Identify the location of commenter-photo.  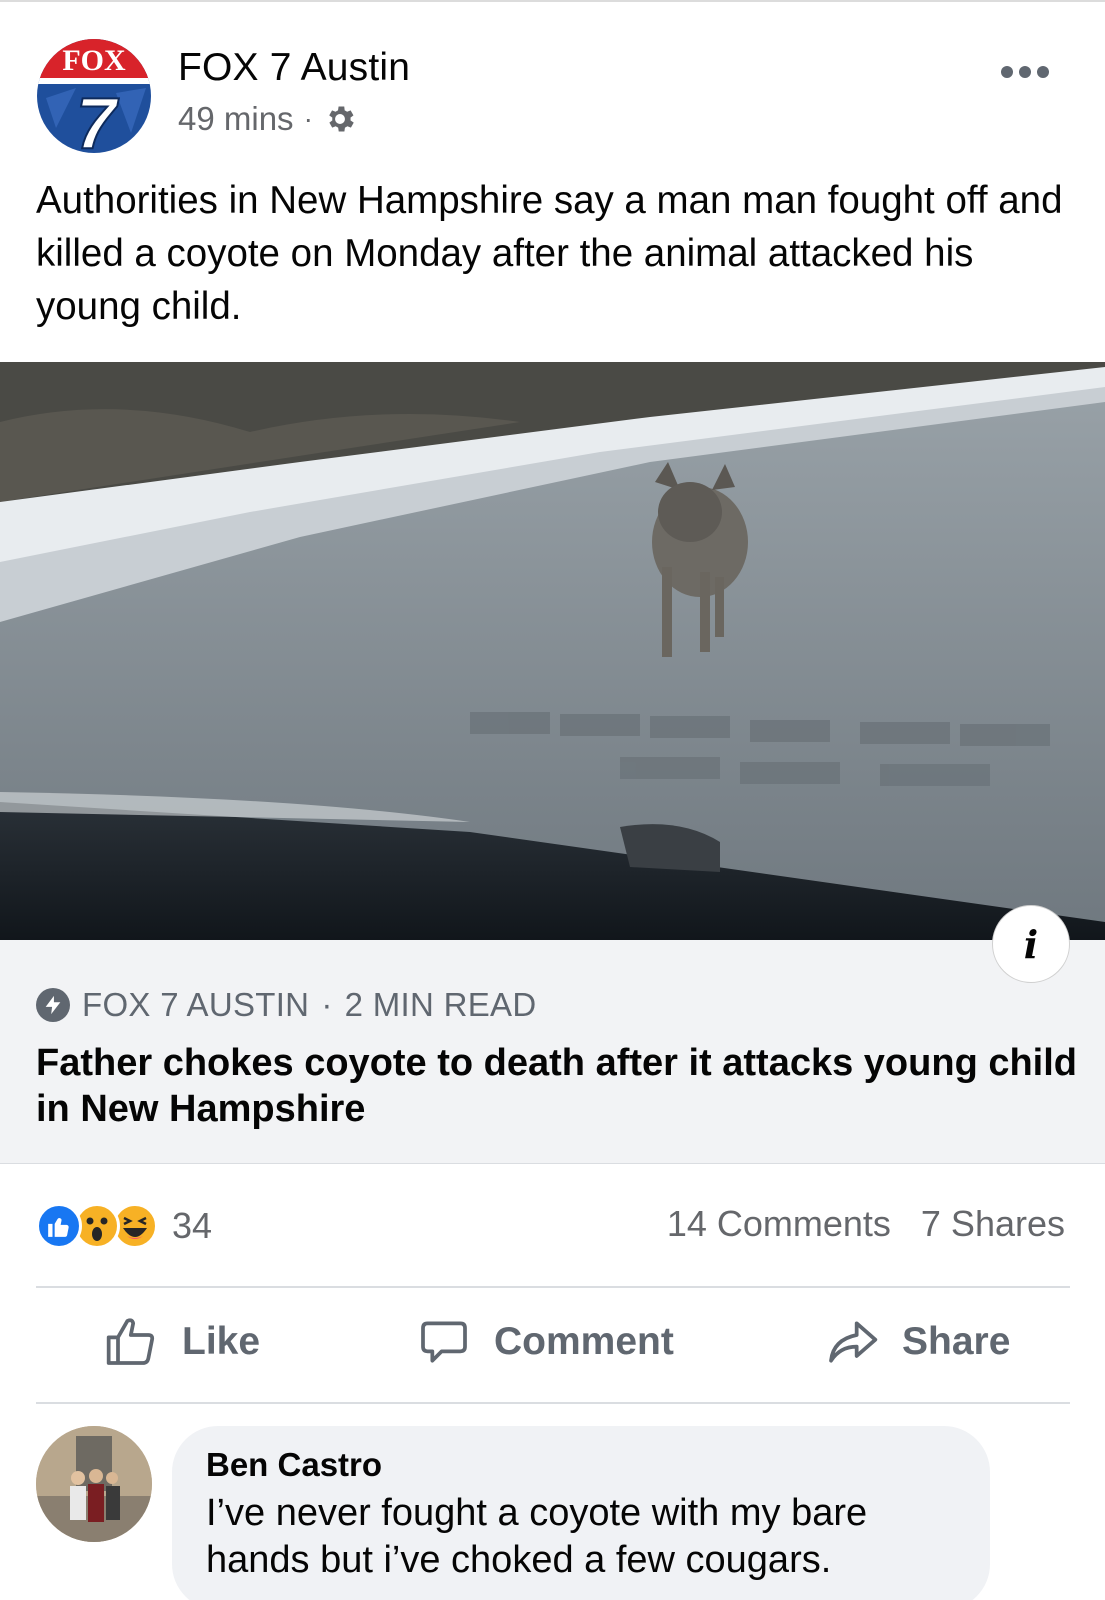
(94, 1484).